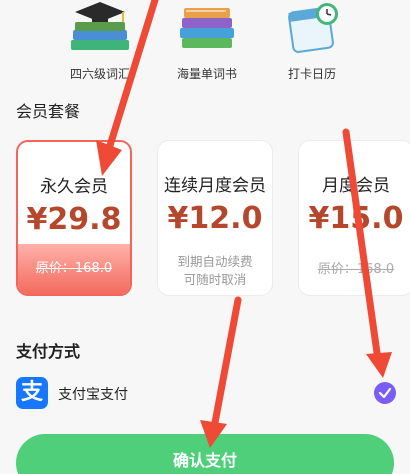 This screenshot has height=474, width=410. What do you see at coordinates (215, 271) in the screenshot?
I see `plan-note: 到期自动续费 可随时取消` at bounding box center [215, 271].